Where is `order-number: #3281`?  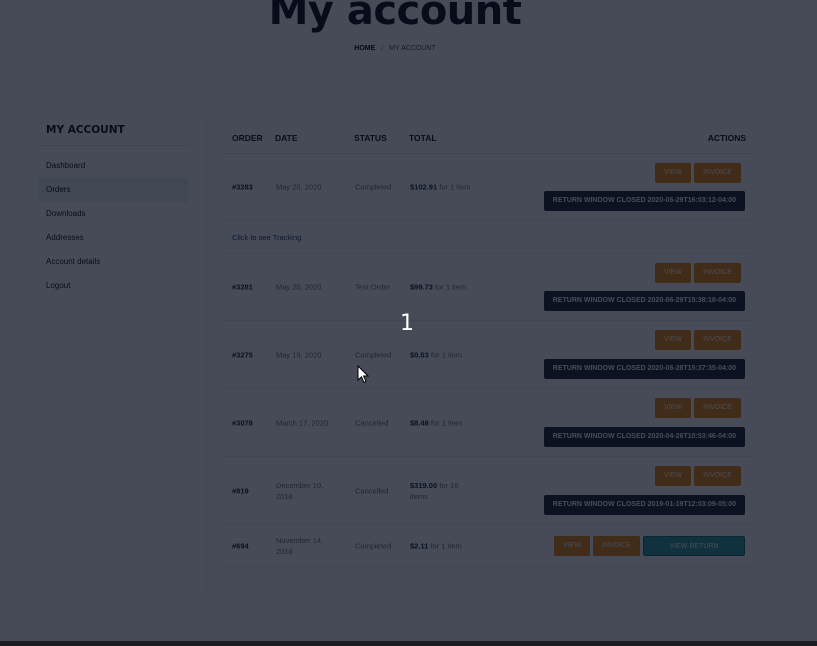 order-number: #3281 is located at coordinates (242, 287).